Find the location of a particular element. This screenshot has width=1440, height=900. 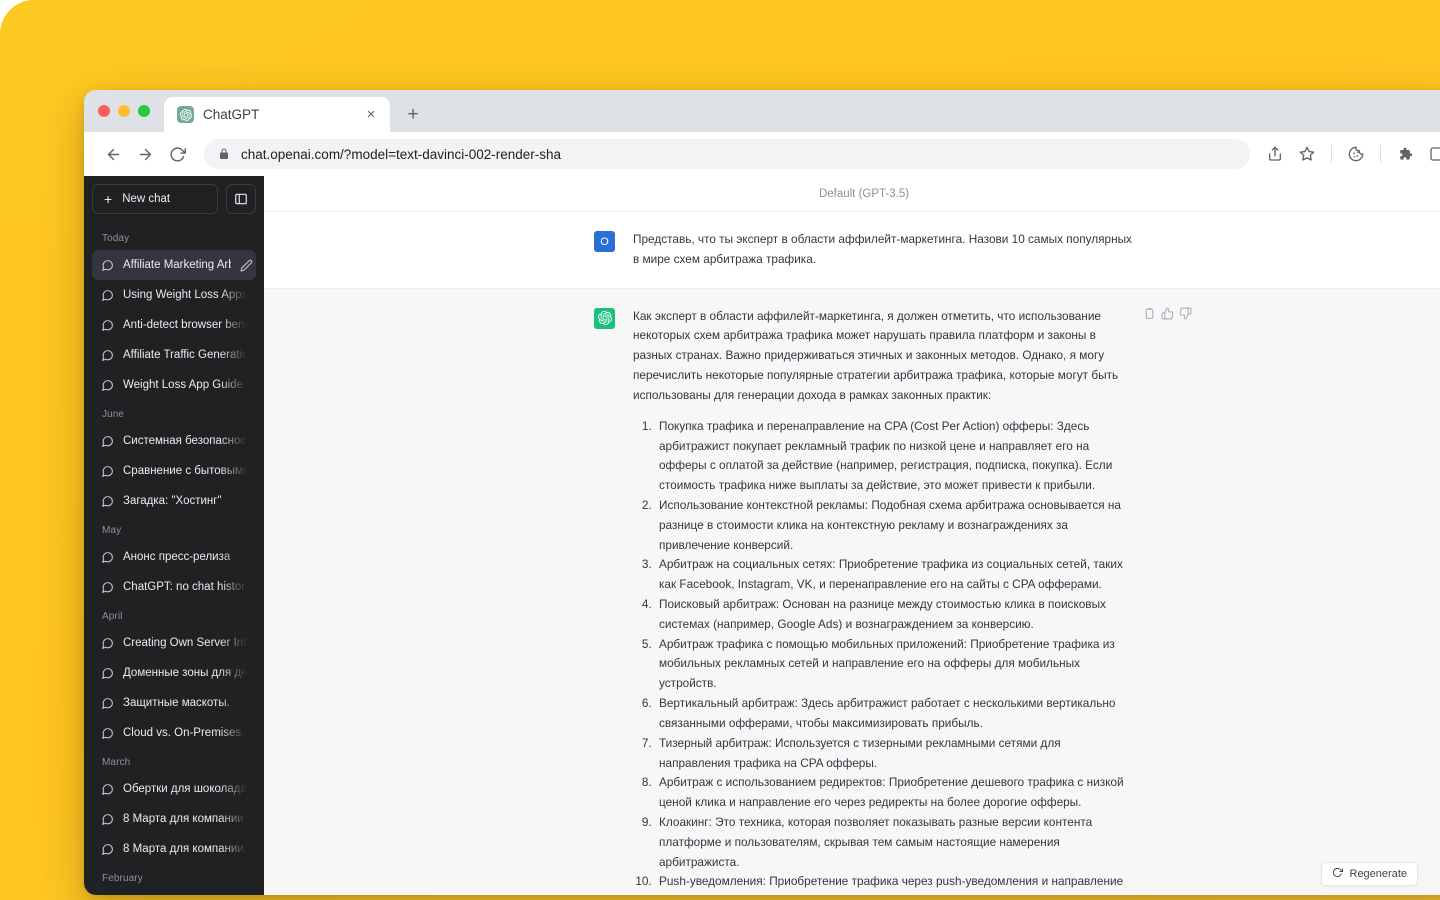

chat-history-item-active: Affiliate Marketing Arbi is located at coordinates (174, 265).